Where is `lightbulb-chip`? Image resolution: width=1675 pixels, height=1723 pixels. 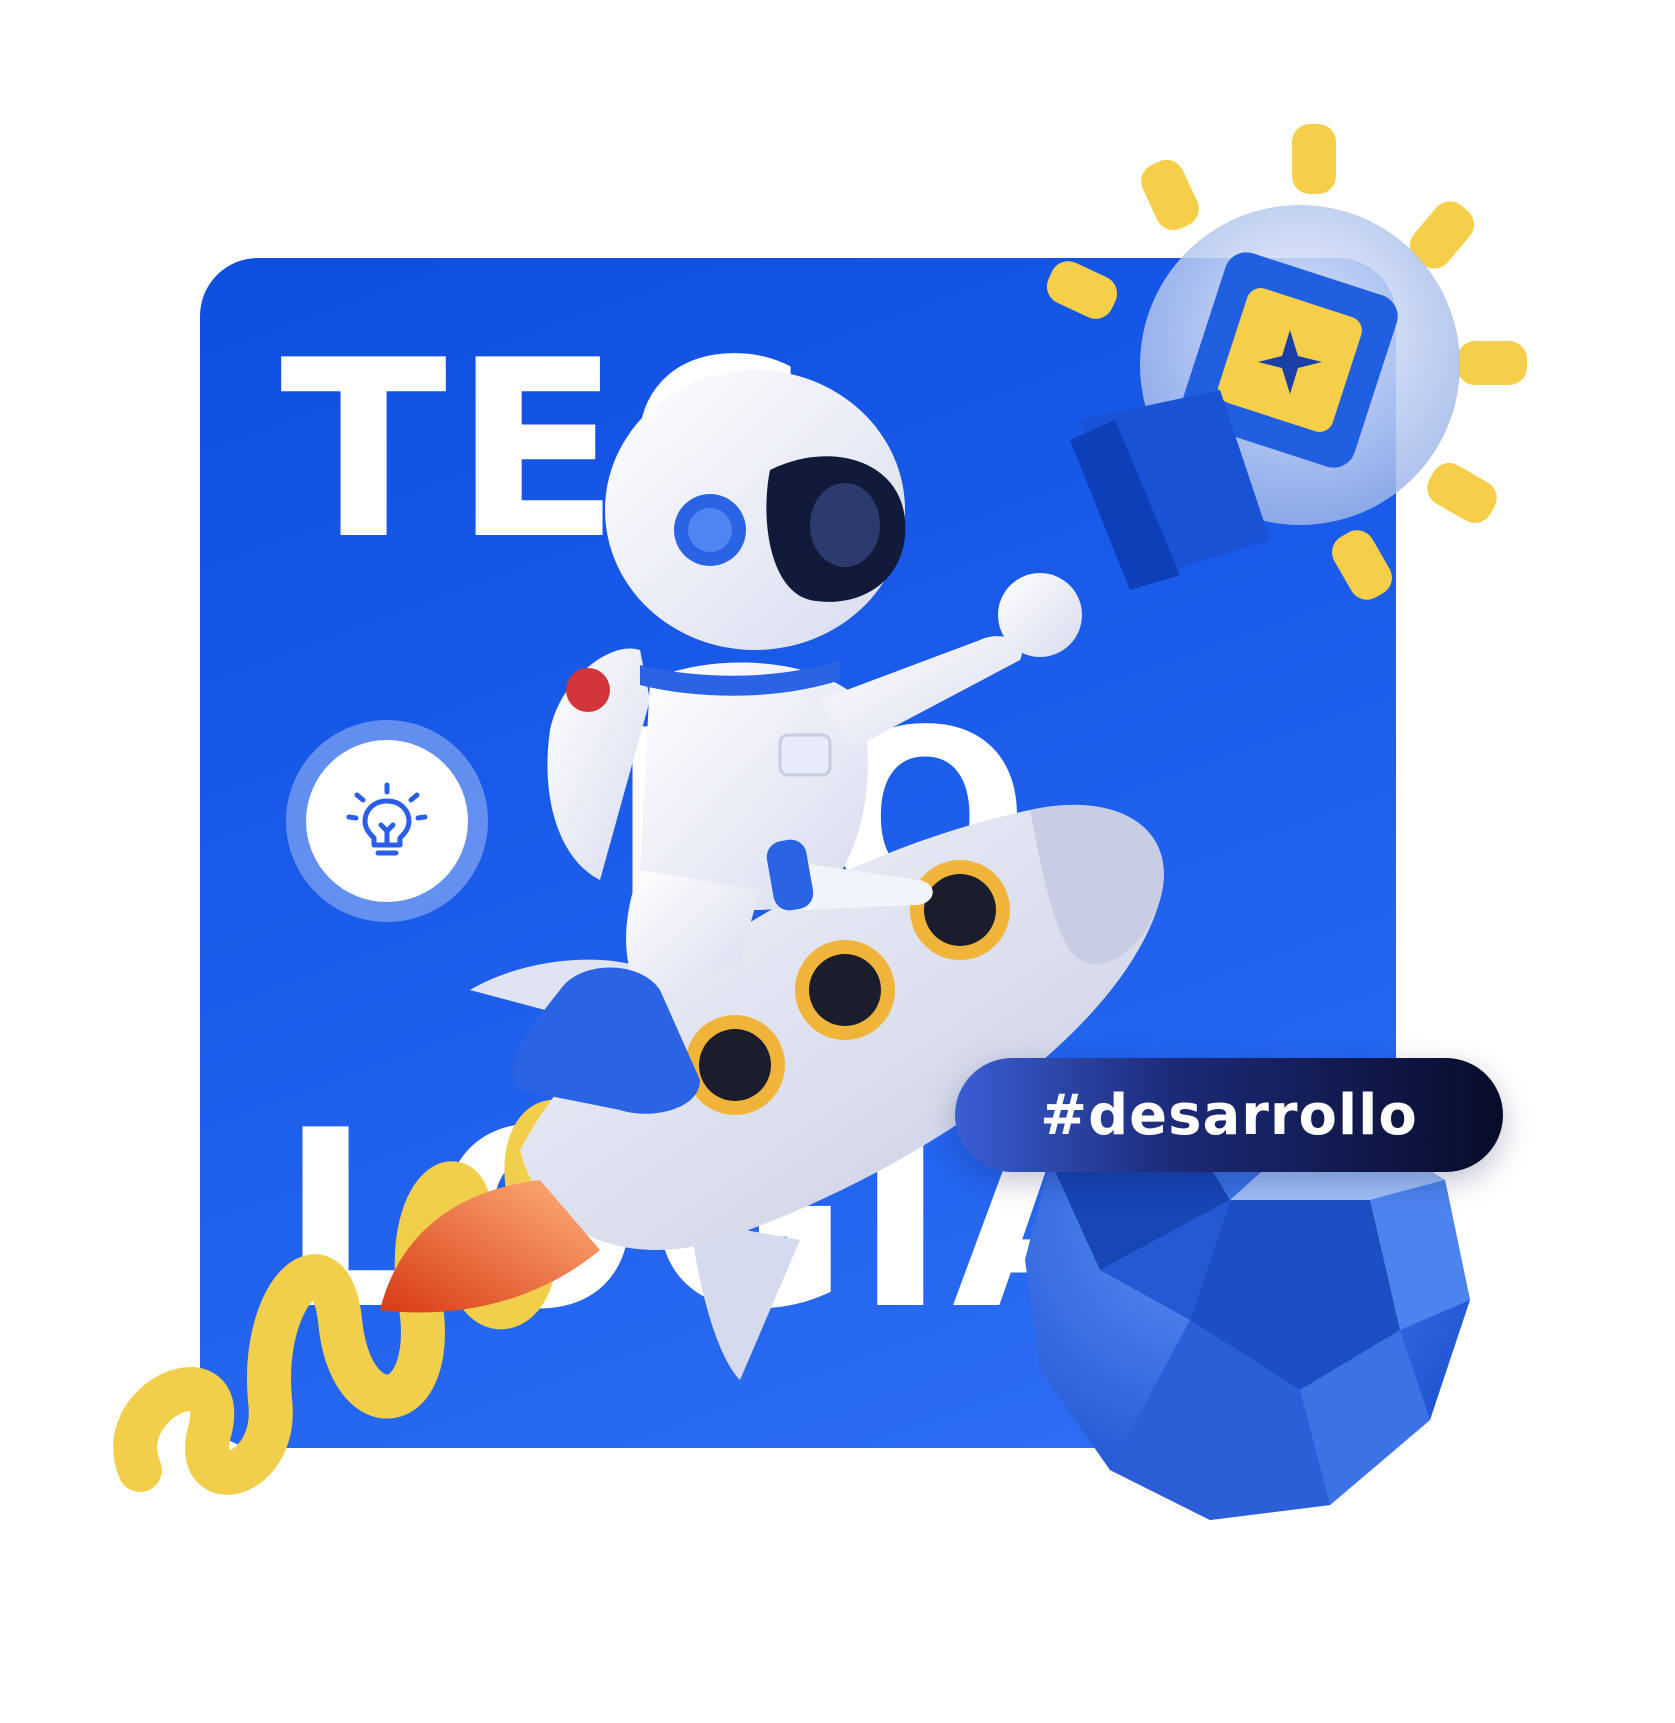
lightbulb-chip is located at coordinates (1286, 362).